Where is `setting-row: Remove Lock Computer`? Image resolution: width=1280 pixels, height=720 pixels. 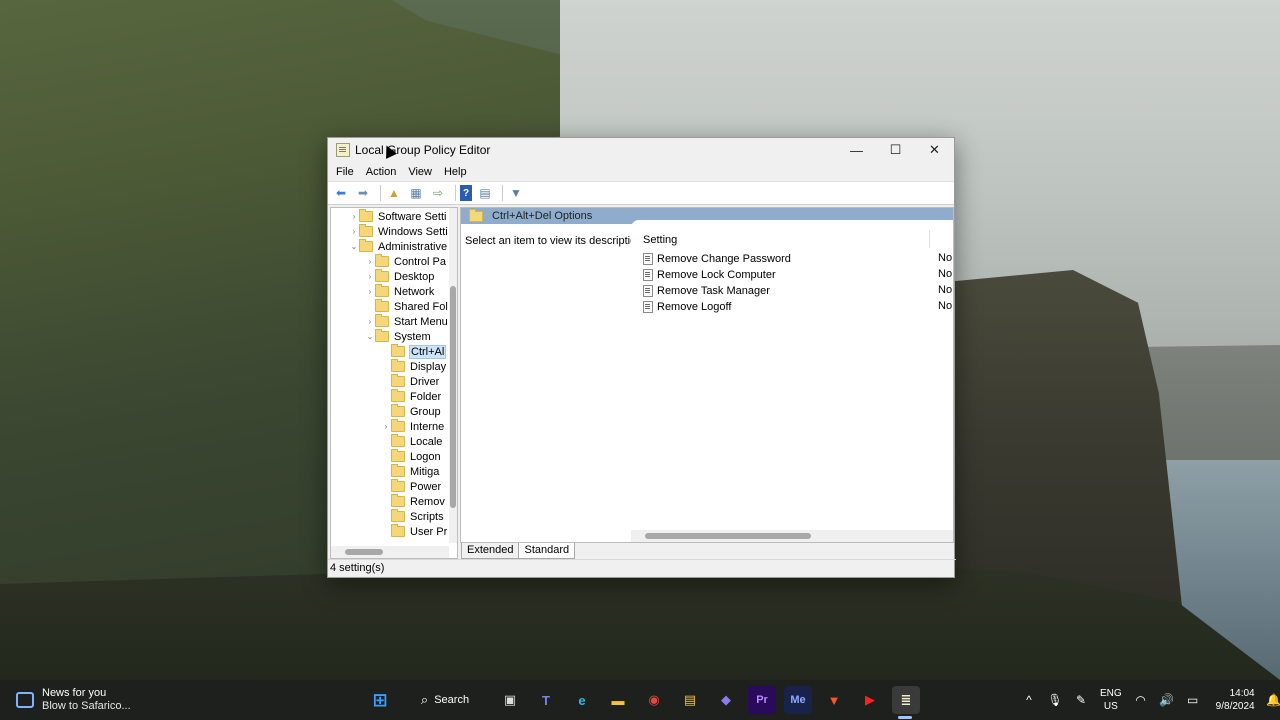 setting-row: Remove Lock Computer is located at coordinates (709, 274).